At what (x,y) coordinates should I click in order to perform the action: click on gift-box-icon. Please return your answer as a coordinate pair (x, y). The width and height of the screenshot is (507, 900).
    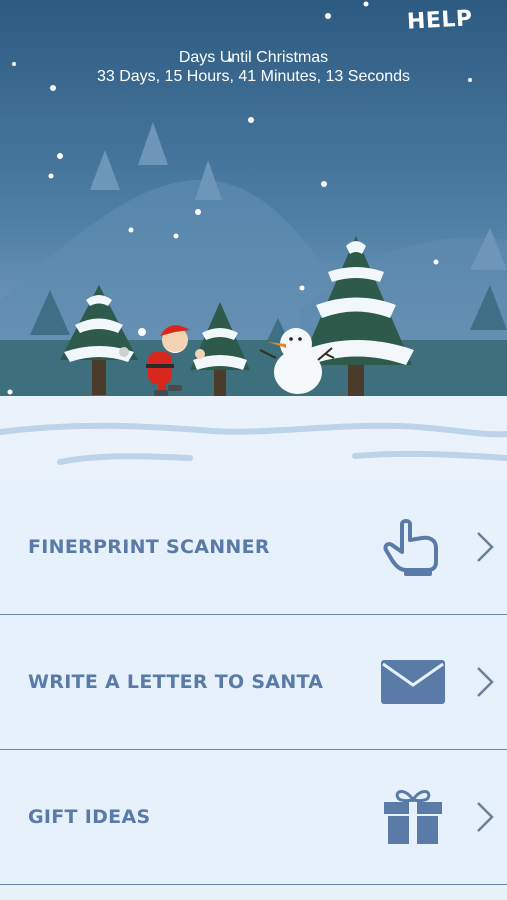
    Looking at the image, I should click on (413, 817).